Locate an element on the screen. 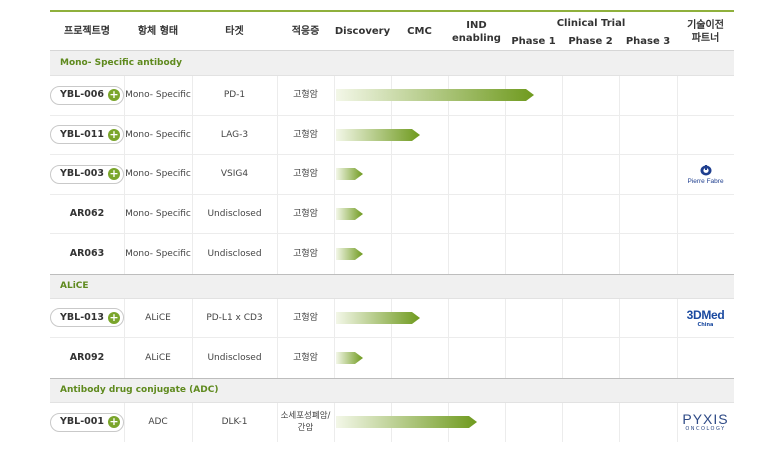 This screenshot has width=773, height=465. table-row: AR092 ALiCE Undisclosed 고형암 is located at coordinates (392, 358).